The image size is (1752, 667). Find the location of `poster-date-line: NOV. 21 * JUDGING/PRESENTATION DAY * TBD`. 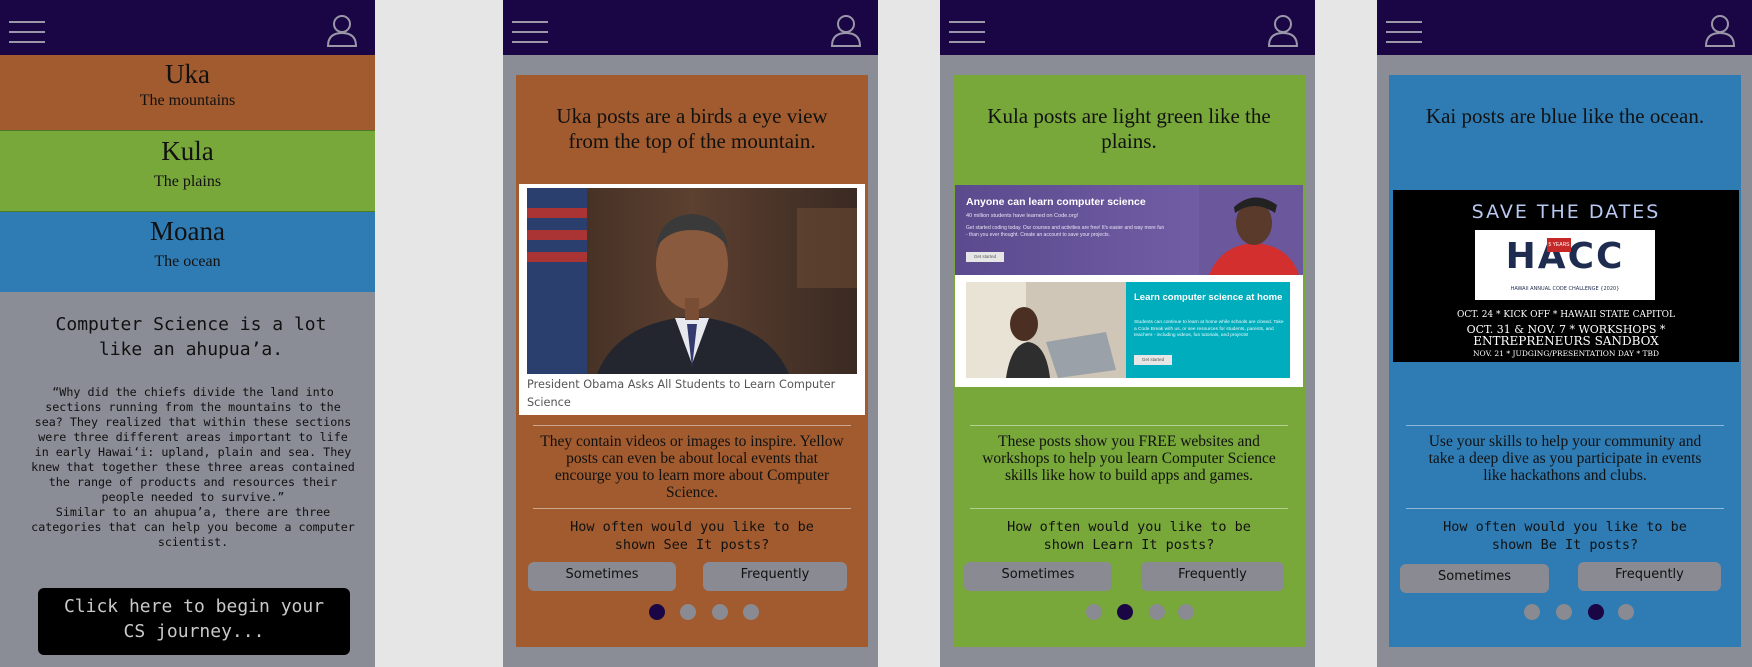

poster-date-line: NOV. 21 * JUDGING/PRESENTATION DAY * TBD is located at coordinates (1565, 353).